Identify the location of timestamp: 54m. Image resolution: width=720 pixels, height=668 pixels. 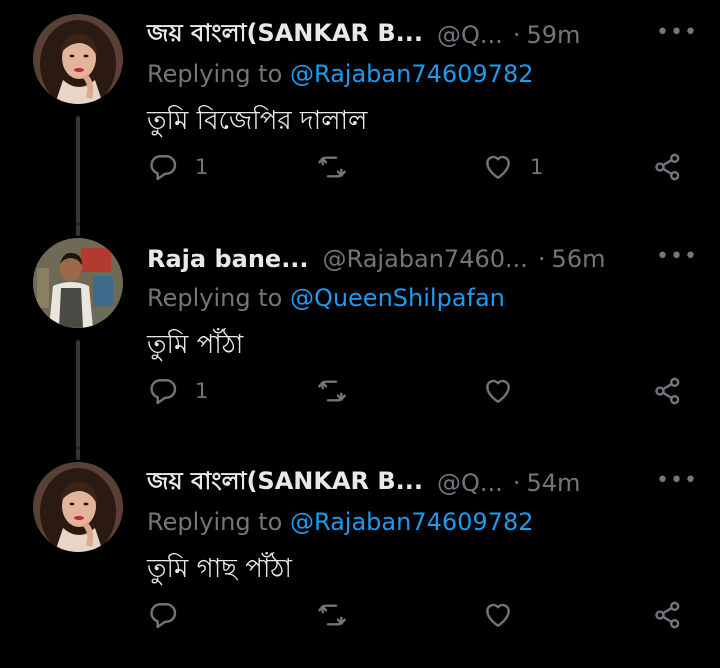
(553, 483).